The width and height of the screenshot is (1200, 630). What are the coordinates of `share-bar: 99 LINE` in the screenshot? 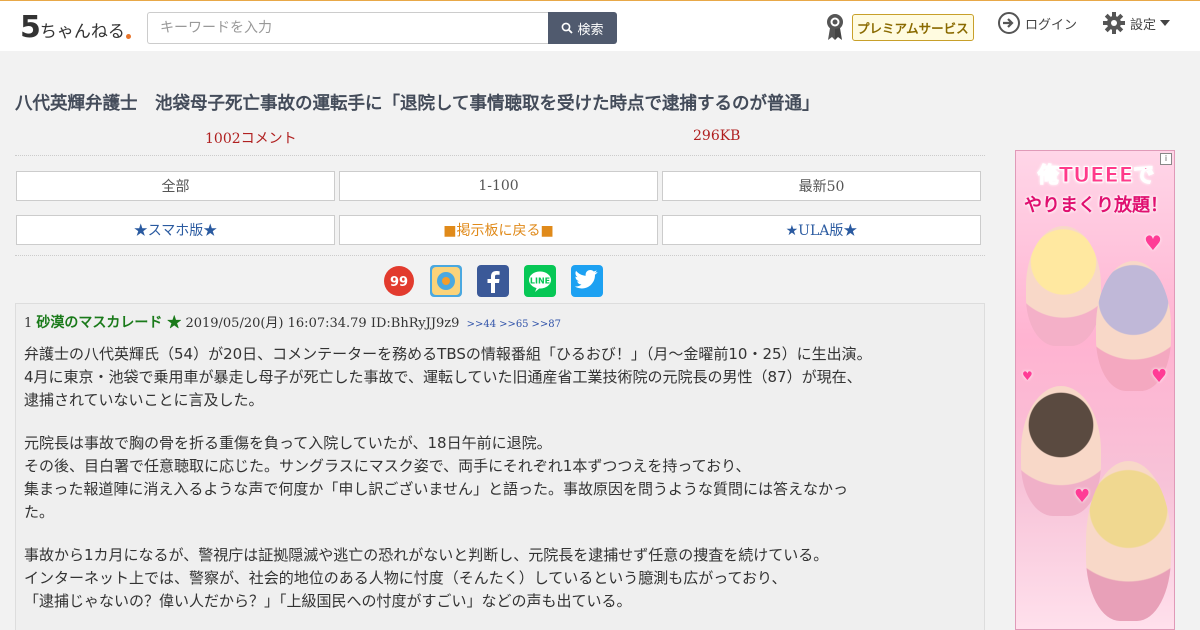 It's located at (493, 281).